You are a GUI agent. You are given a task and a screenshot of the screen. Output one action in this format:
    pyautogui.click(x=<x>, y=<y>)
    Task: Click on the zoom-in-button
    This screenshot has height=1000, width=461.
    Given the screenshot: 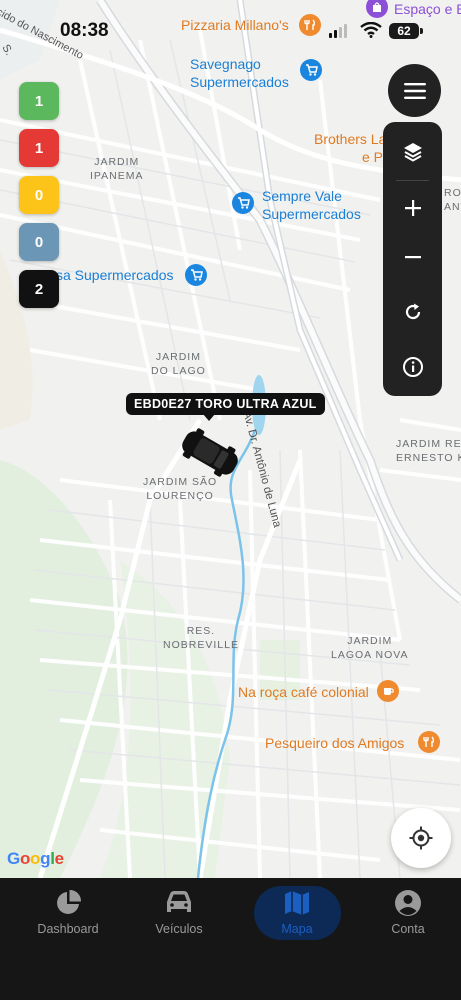 What is the action you would take?
    pyautogui.click(x=412, y=208)
    